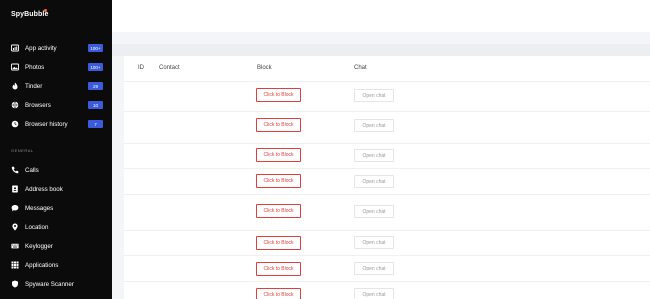 This screenshot has width=650, height=299. I want to click on globe-icon, so click(15, 105).